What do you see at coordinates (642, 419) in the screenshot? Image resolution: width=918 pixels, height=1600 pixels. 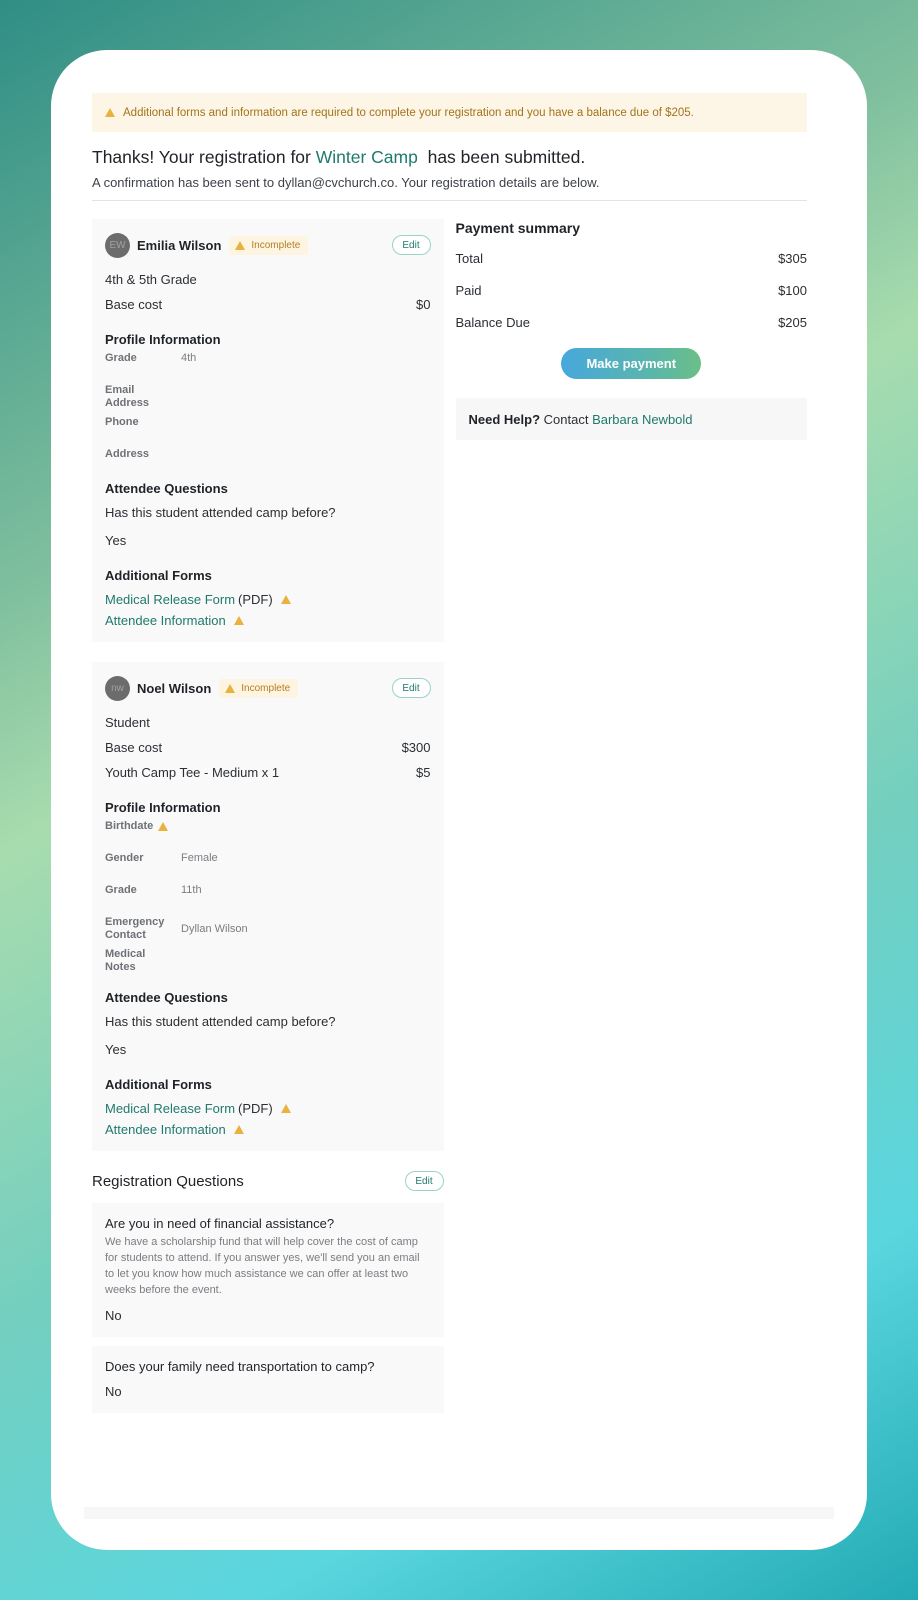 I see `contact-link: Barbara Newbold` at bounding box center [642, 419].